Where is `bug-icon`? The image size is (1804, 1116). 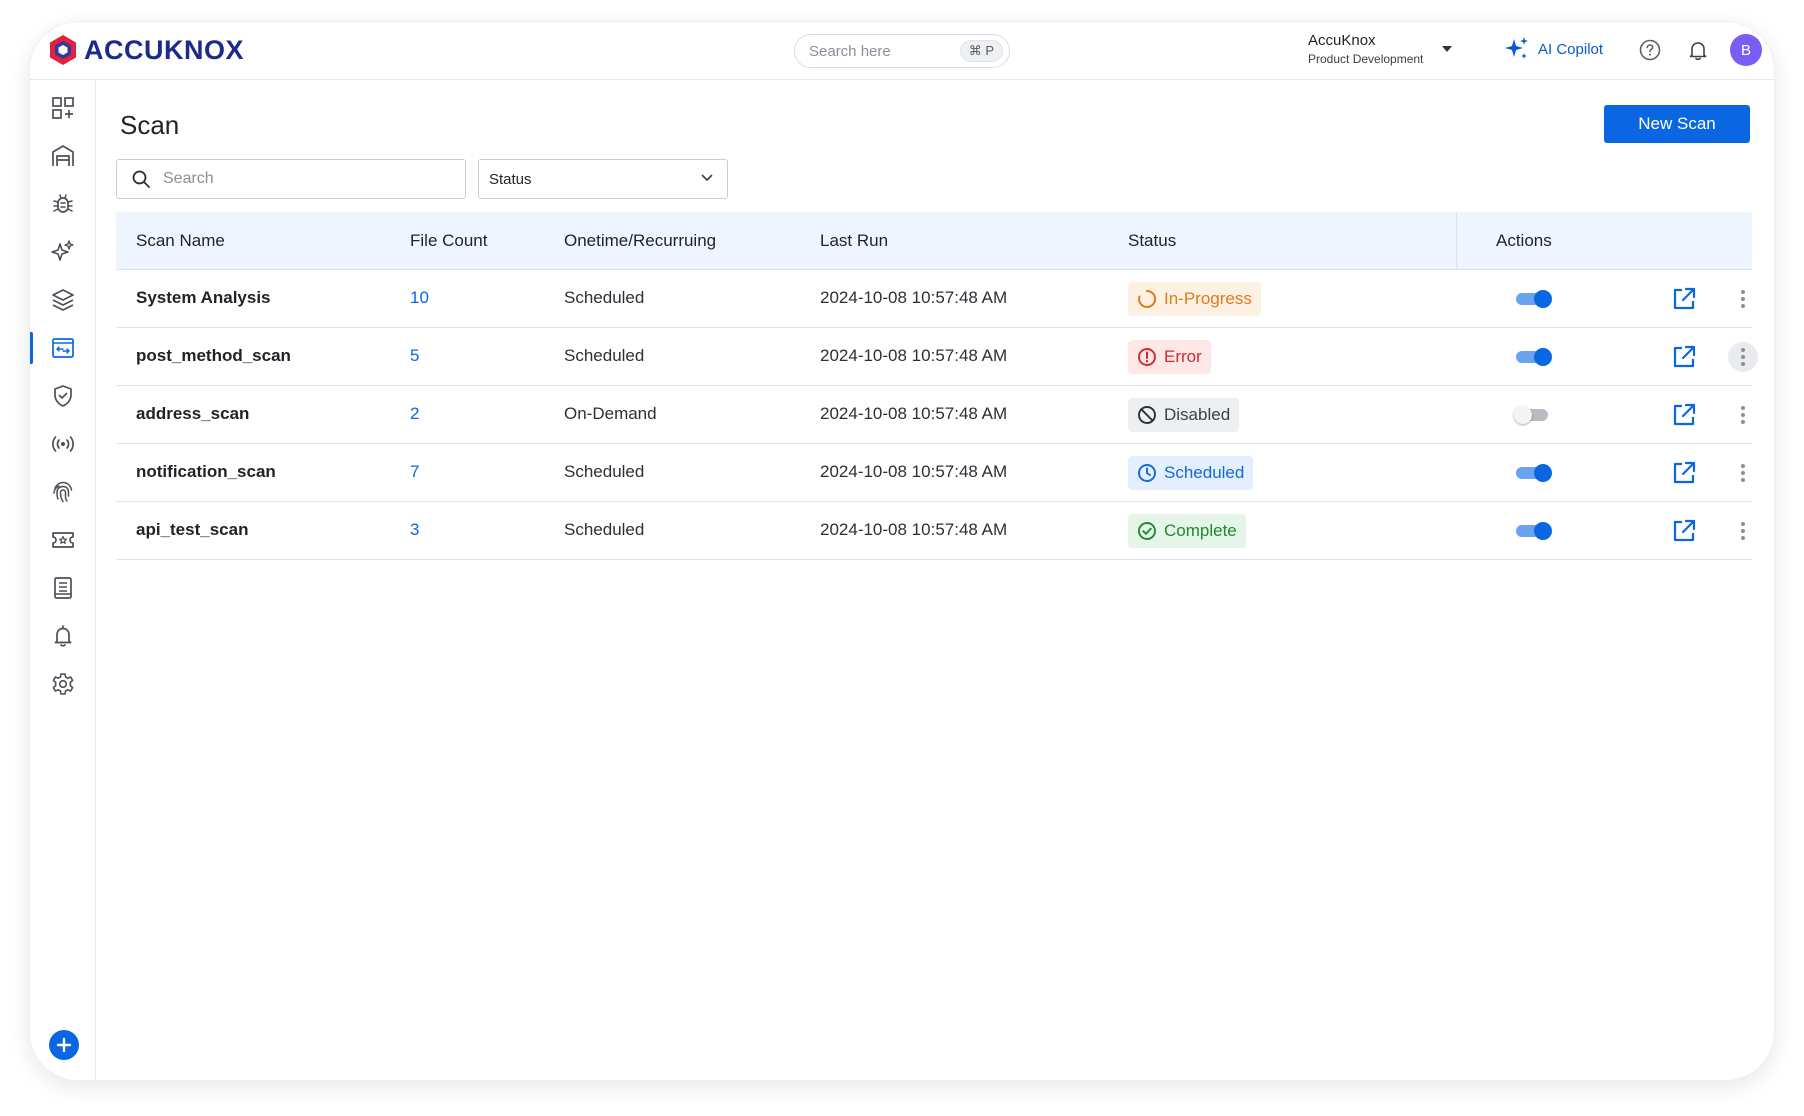 bug-icon is located at coordinates (63, 203).